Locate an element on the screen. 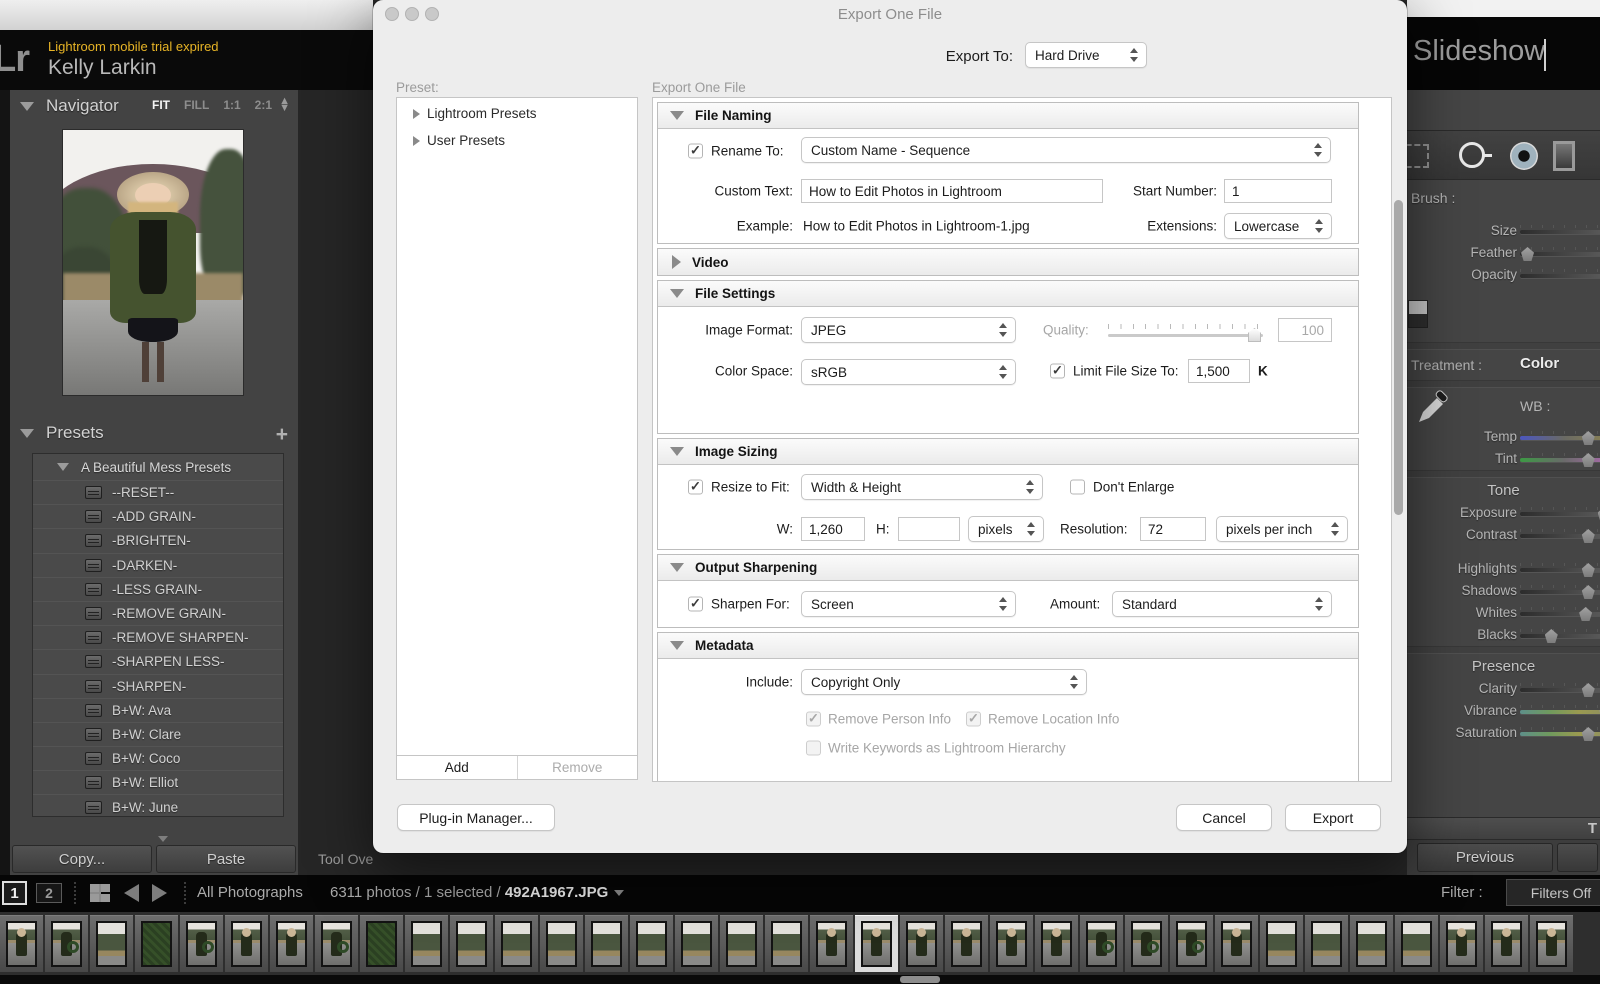 The image size is (1600, 984). limit-file-size-input is located at coordinates (1219, 371).